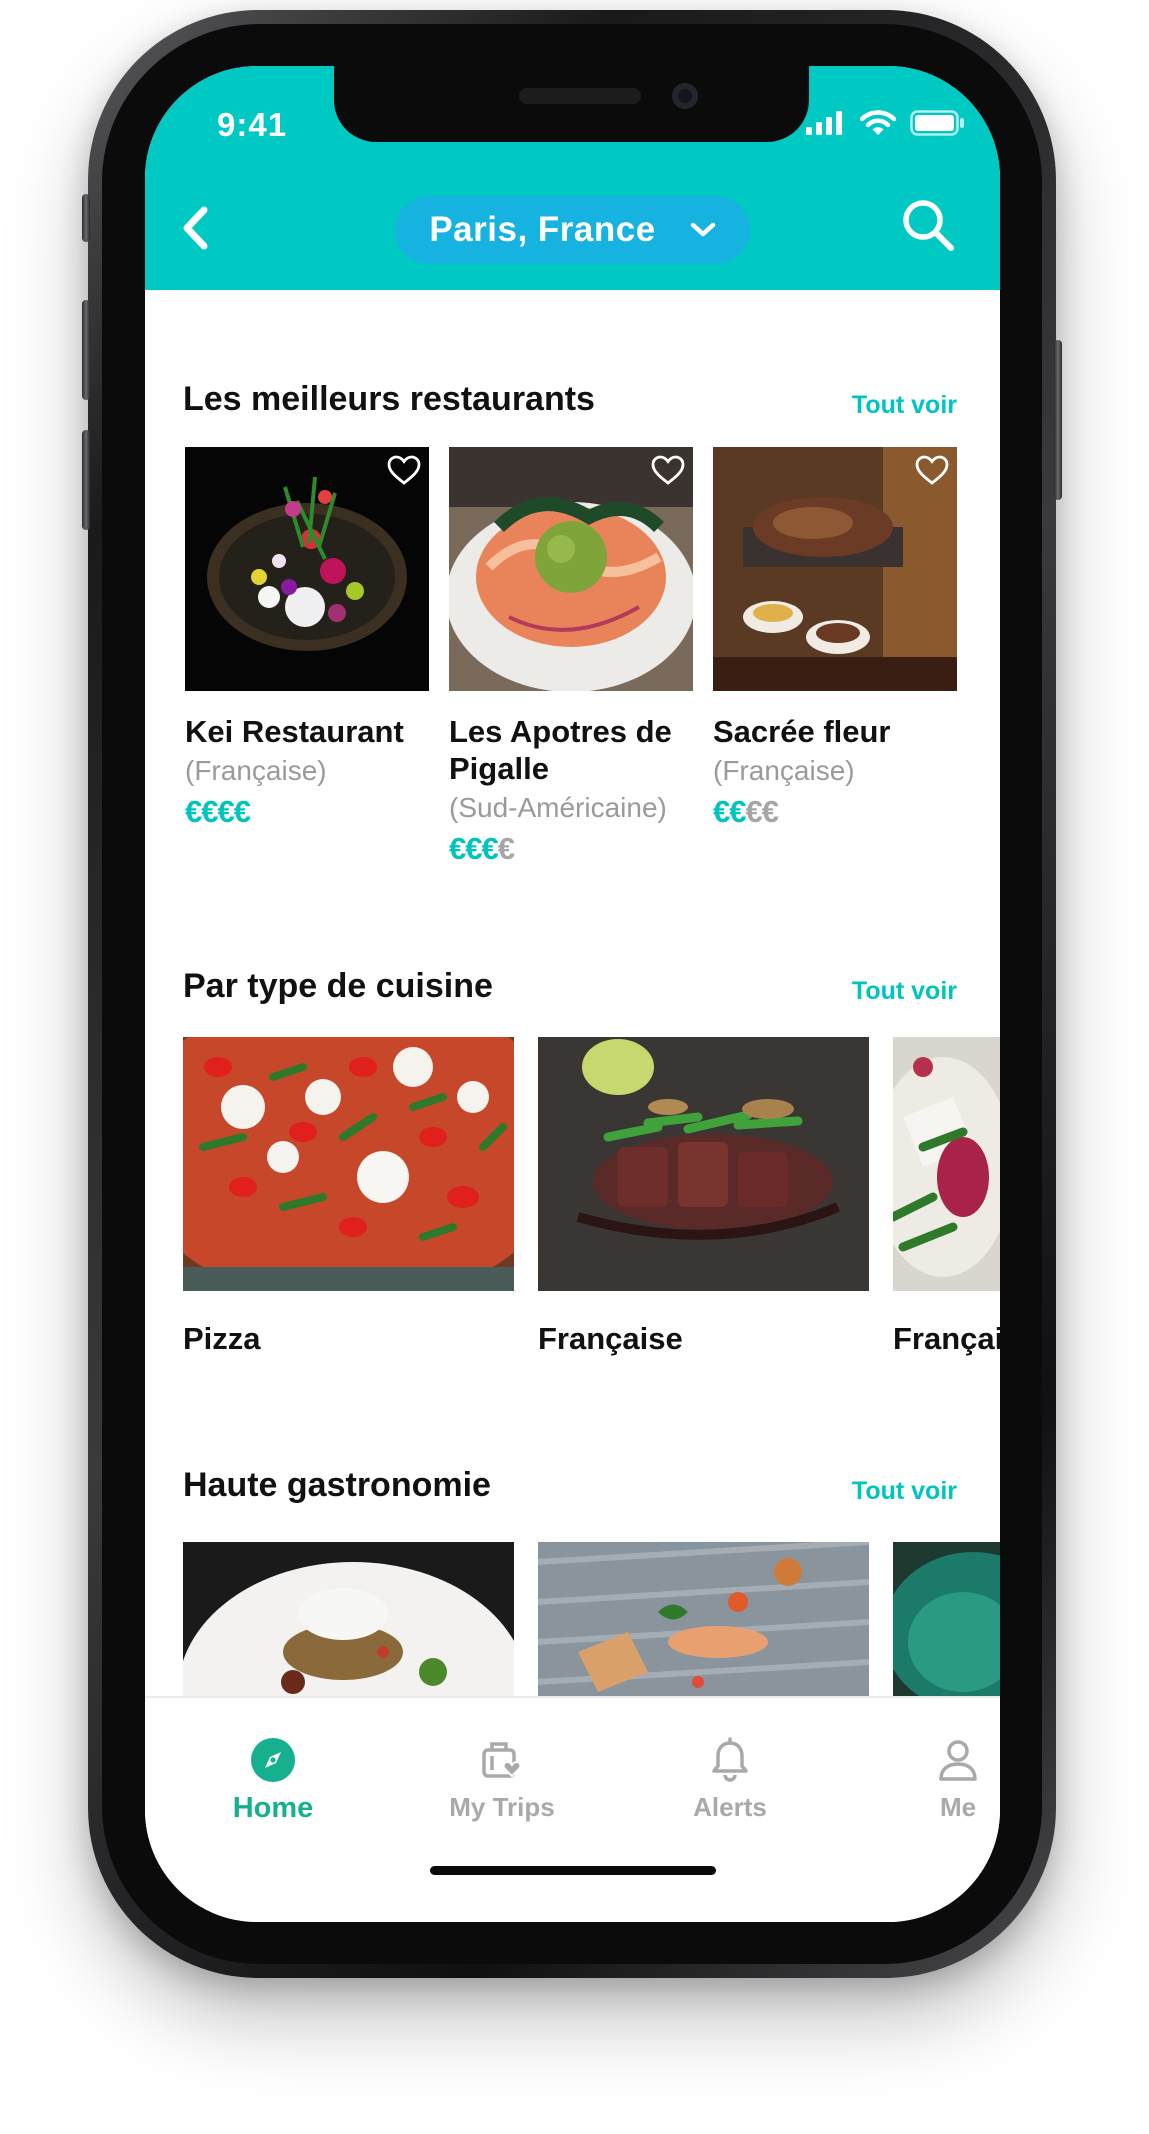  What do you see at coordinates (1058, 420) in the screenshot?
I see `power-button` at bounding box center [1058, 420].